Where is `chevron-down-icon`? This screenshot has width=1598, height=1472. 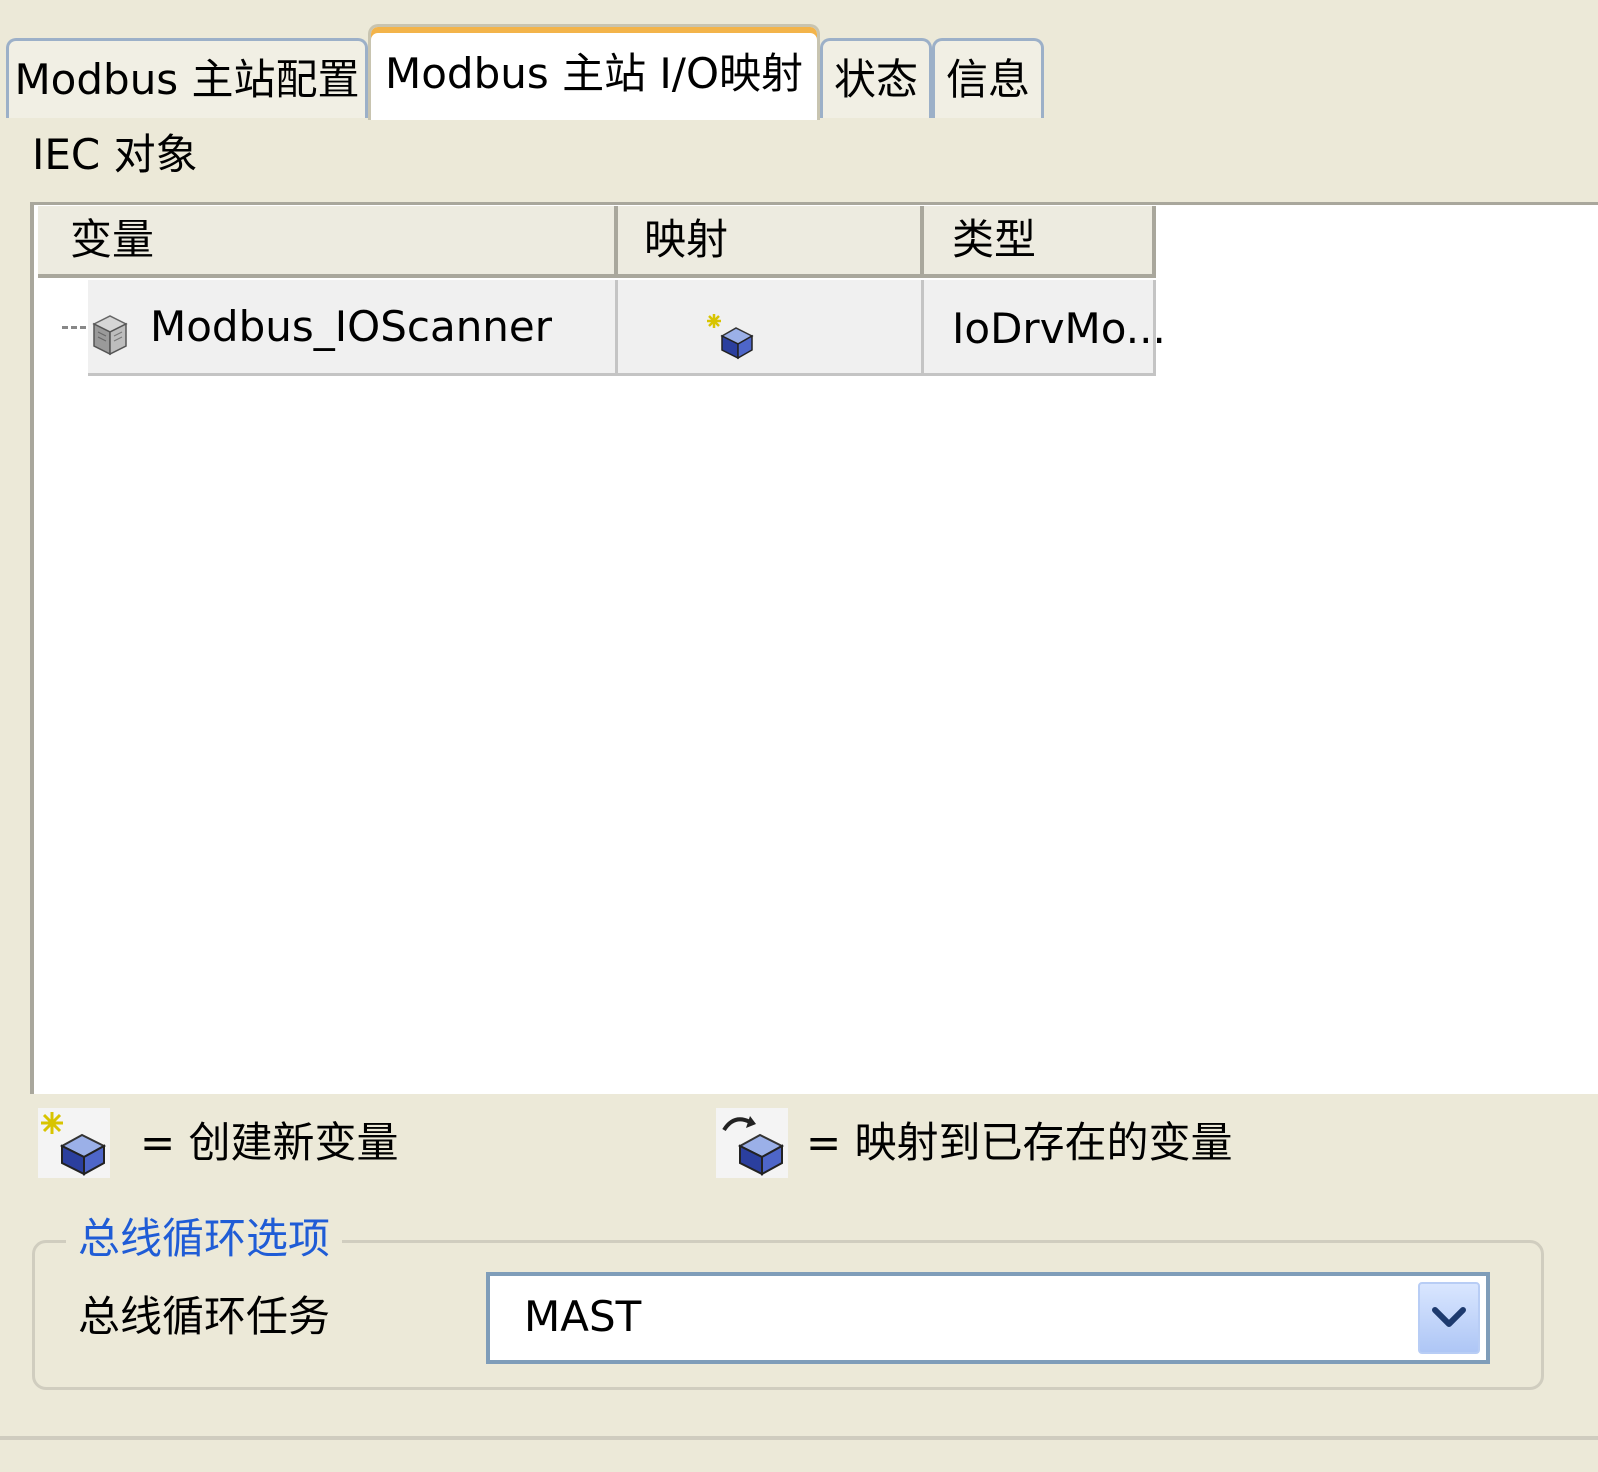
chevron-down-icon is located at coordinates (1449, 1317).